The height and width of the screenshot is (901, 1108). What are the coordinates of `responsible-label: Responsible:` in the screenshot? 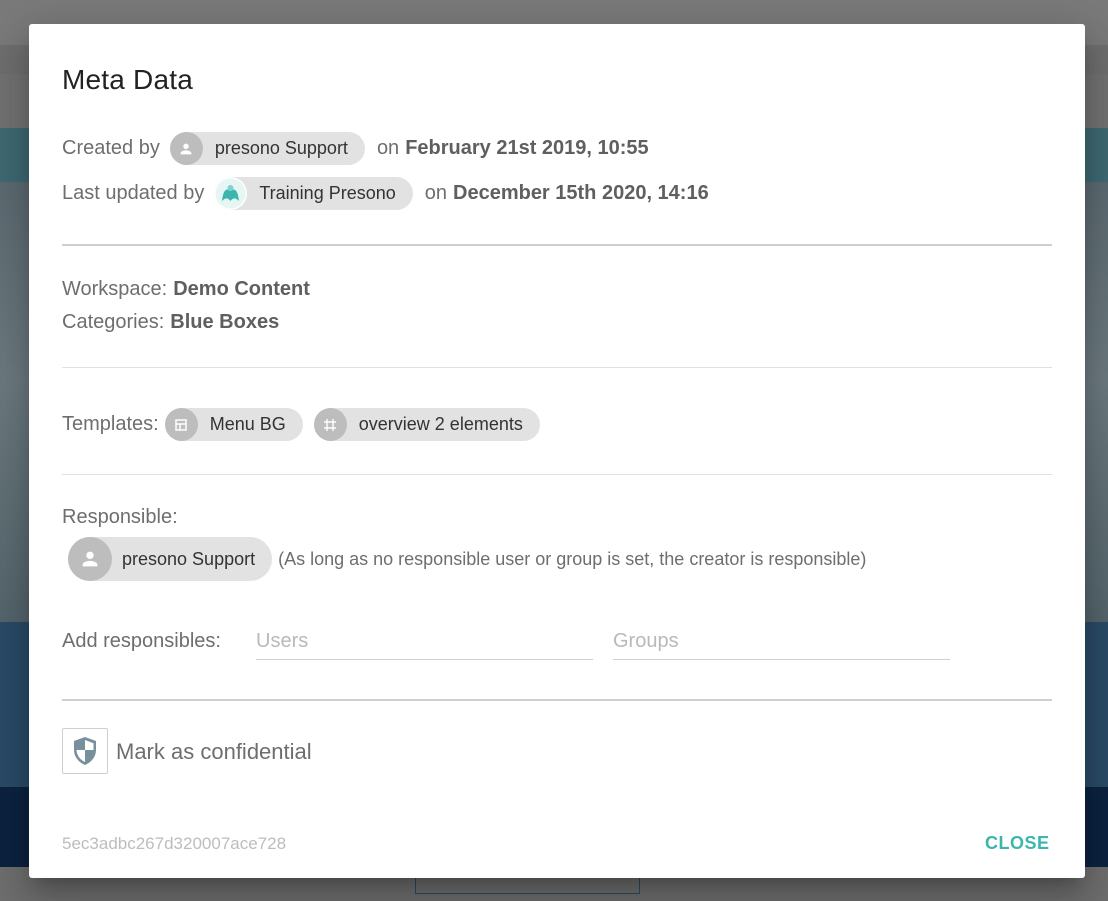 It's located at (120, 517).